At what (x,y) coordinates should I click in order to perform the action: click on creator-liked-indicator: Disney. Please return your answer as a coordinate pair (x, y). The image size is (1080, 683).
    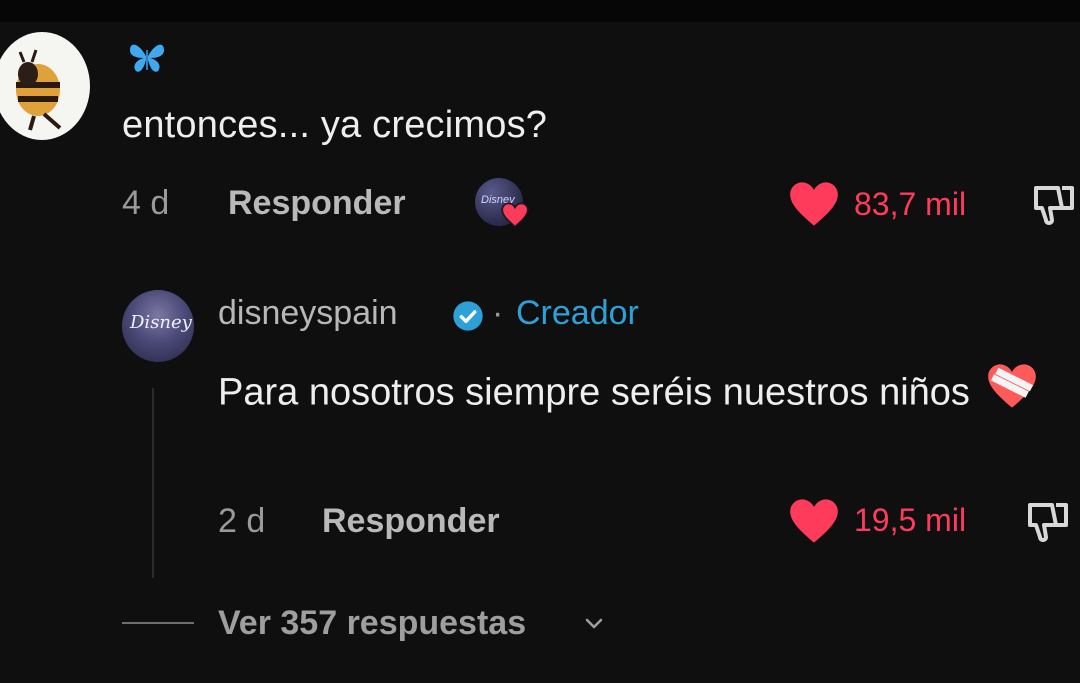
    Looking at the image, I should click on (502, 203).